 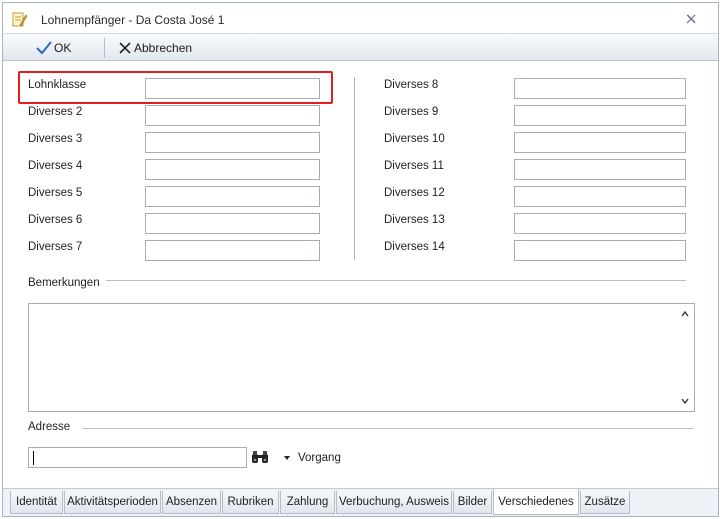 I want to click on tab-identitaet: Identität, so click(x=36, y=502).